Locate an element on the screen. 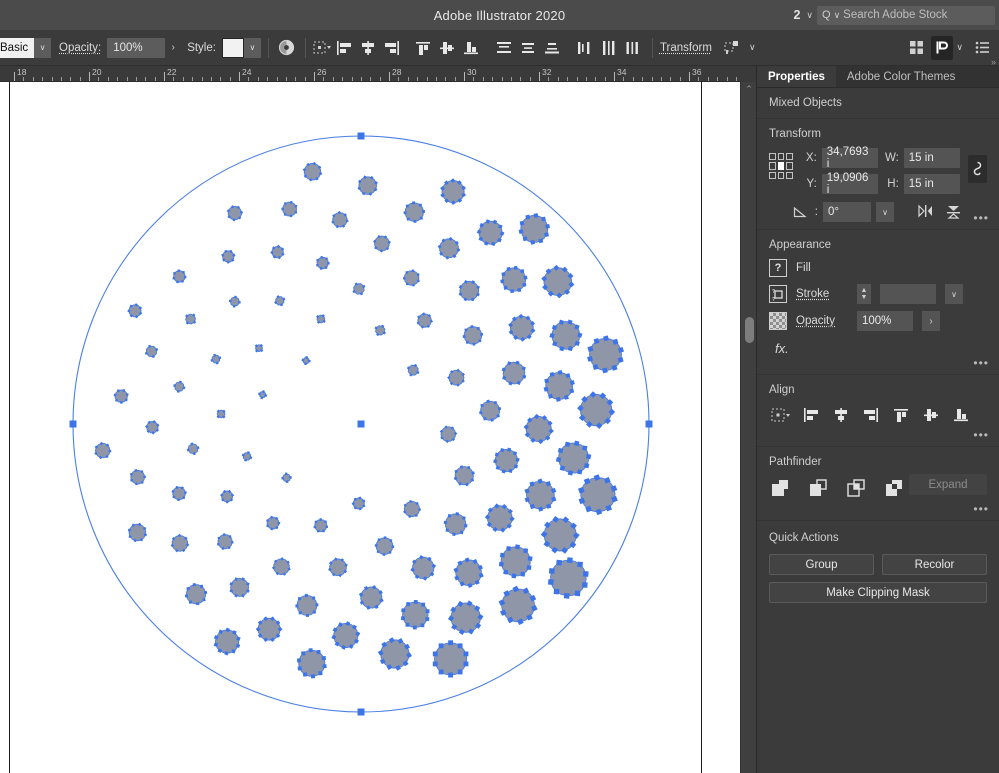 This screenshot has height=773, width=999. distribute-right-icon is located at coordinates (633, 48).